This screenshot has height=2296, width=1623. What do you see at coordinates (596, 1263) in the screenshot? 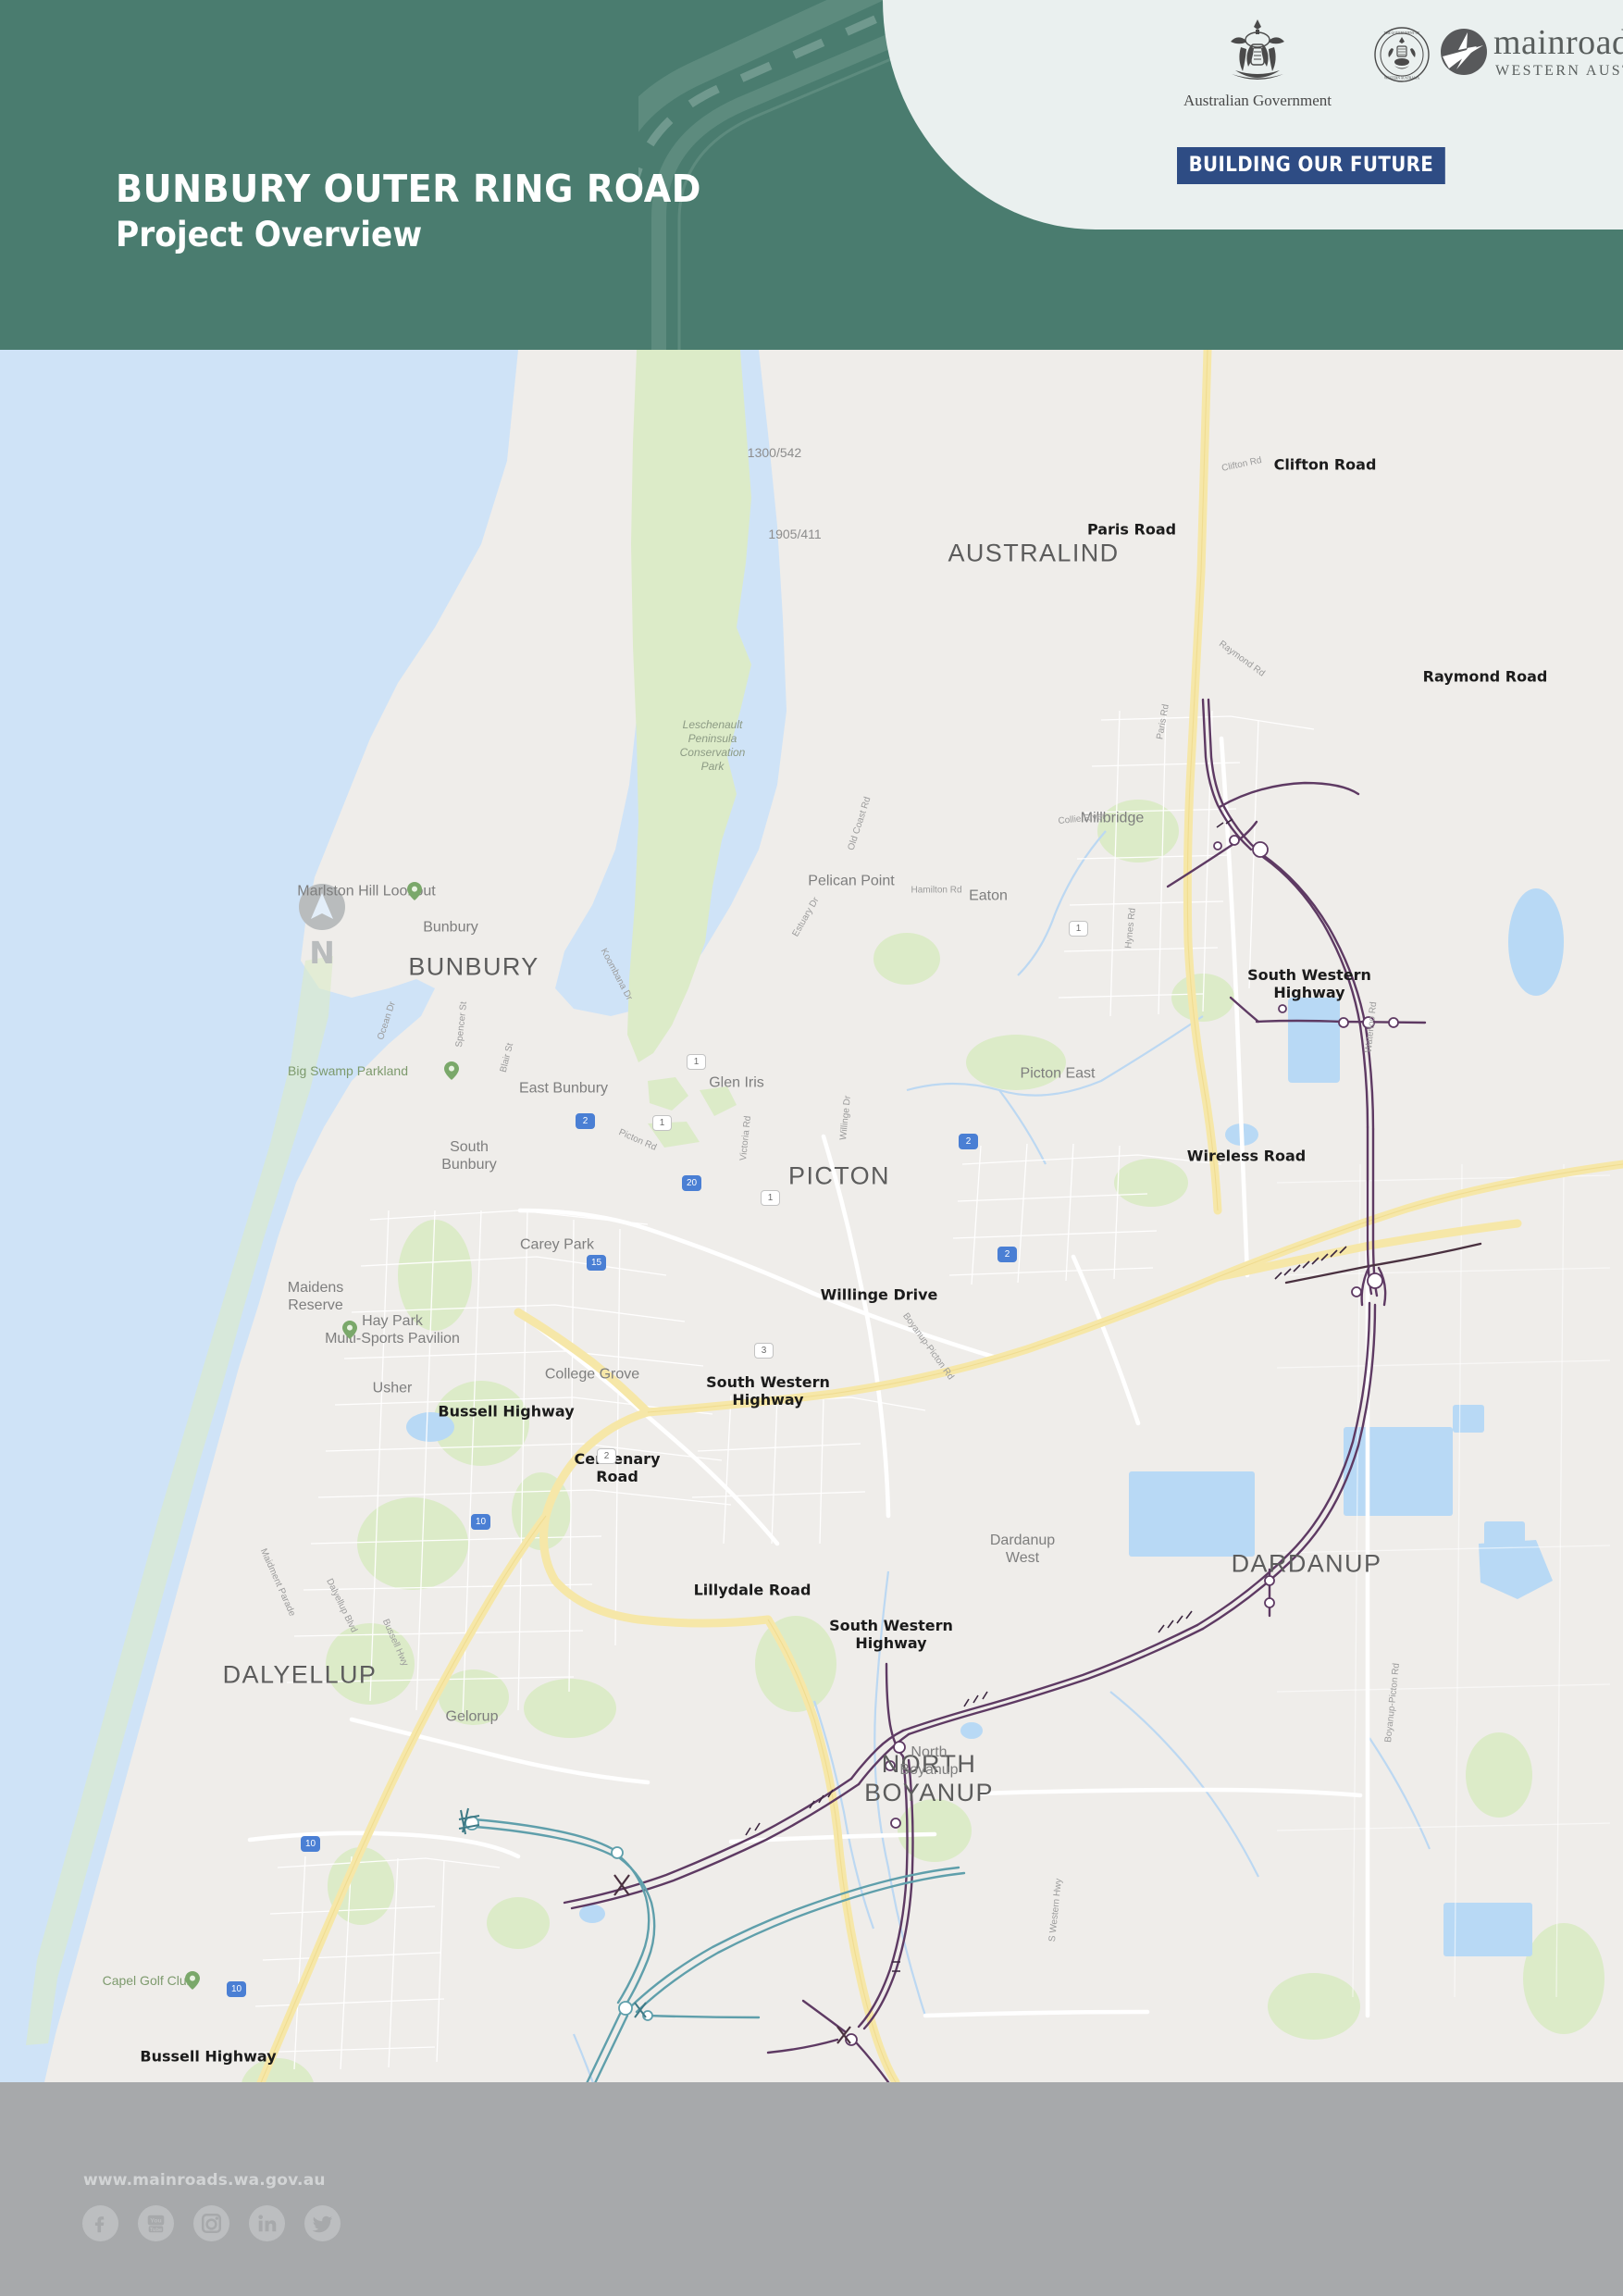
I see `road-shield-badge: 15` at bounding box center [596, 1263].